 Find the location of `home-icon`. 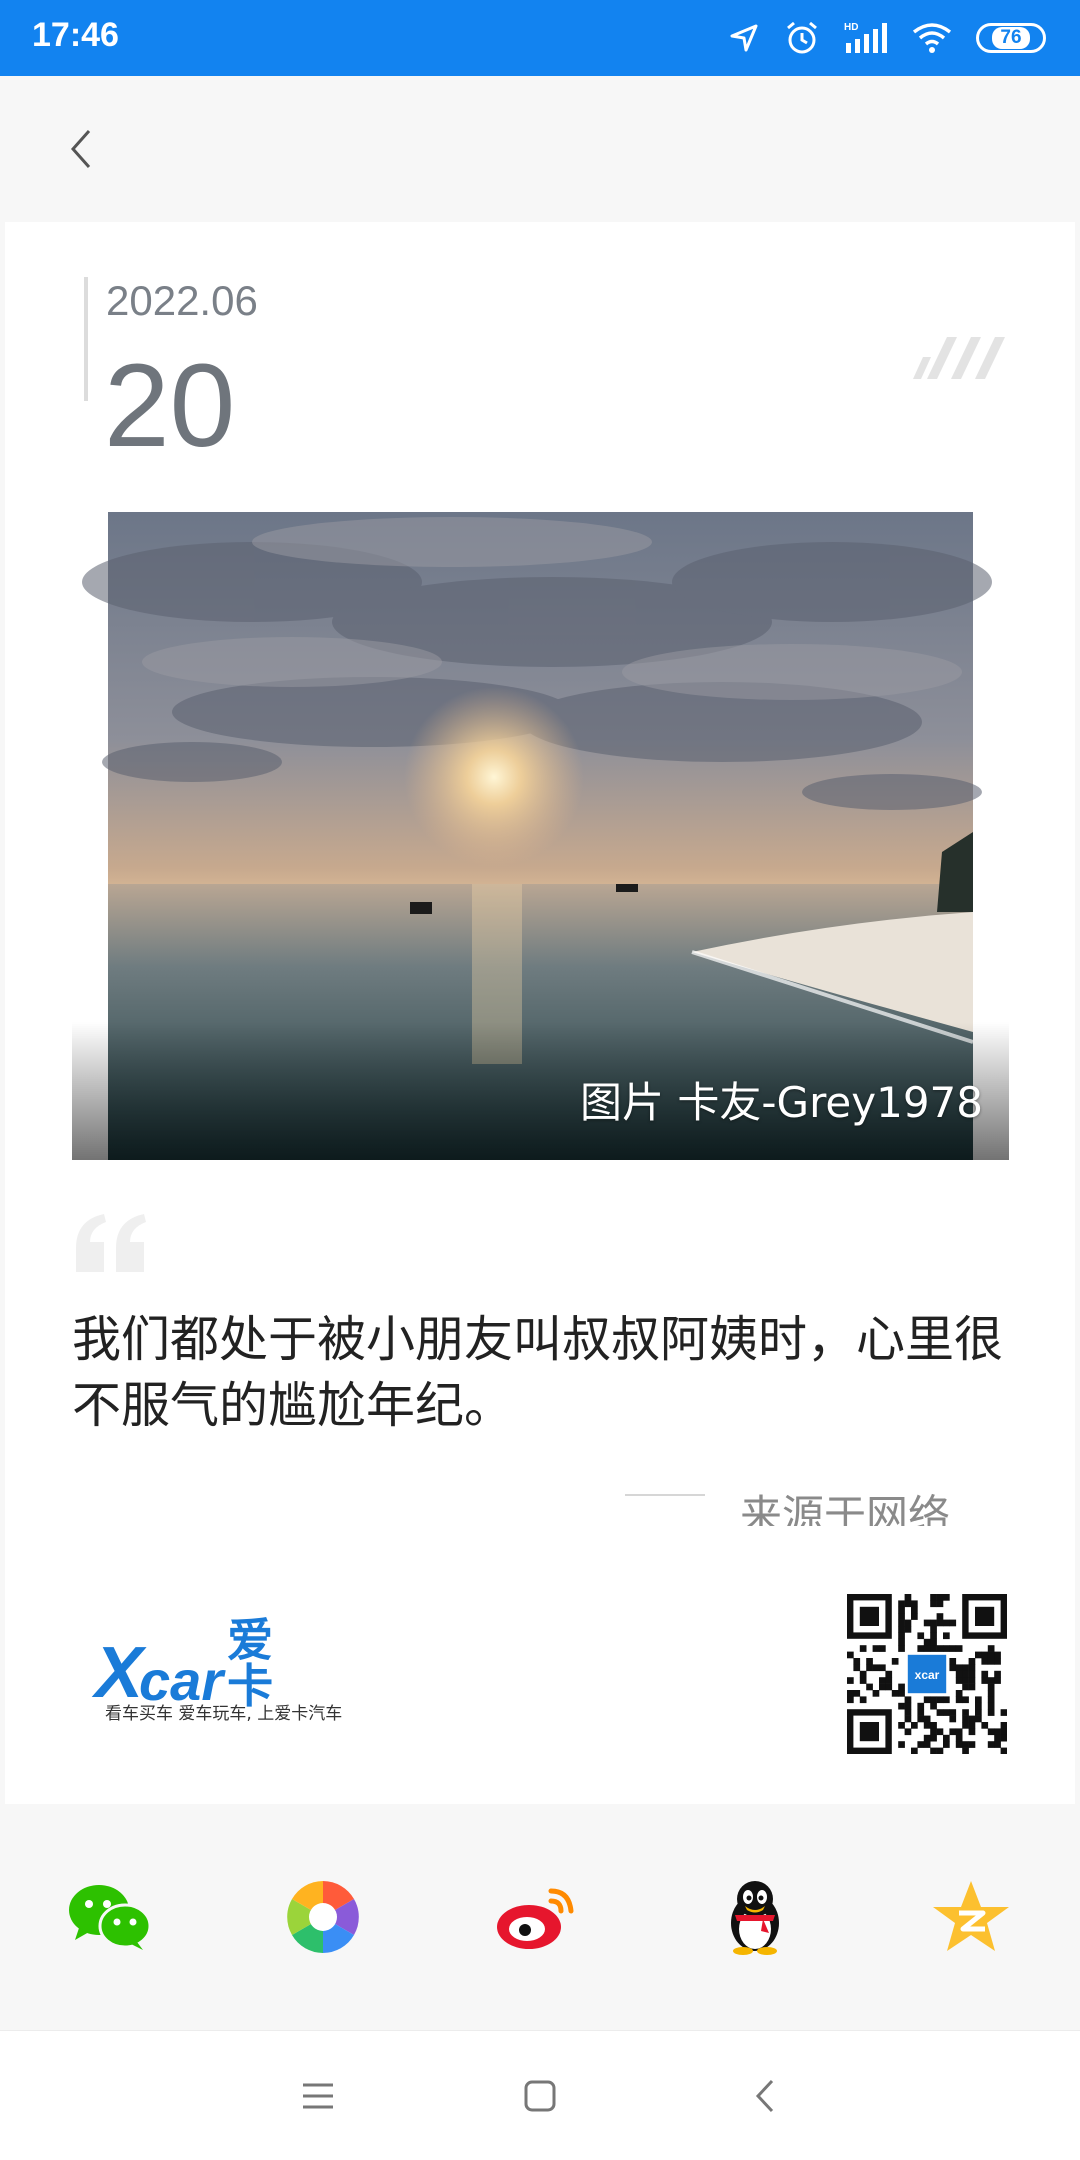

home-icon is located at coordinates (540, 2096).